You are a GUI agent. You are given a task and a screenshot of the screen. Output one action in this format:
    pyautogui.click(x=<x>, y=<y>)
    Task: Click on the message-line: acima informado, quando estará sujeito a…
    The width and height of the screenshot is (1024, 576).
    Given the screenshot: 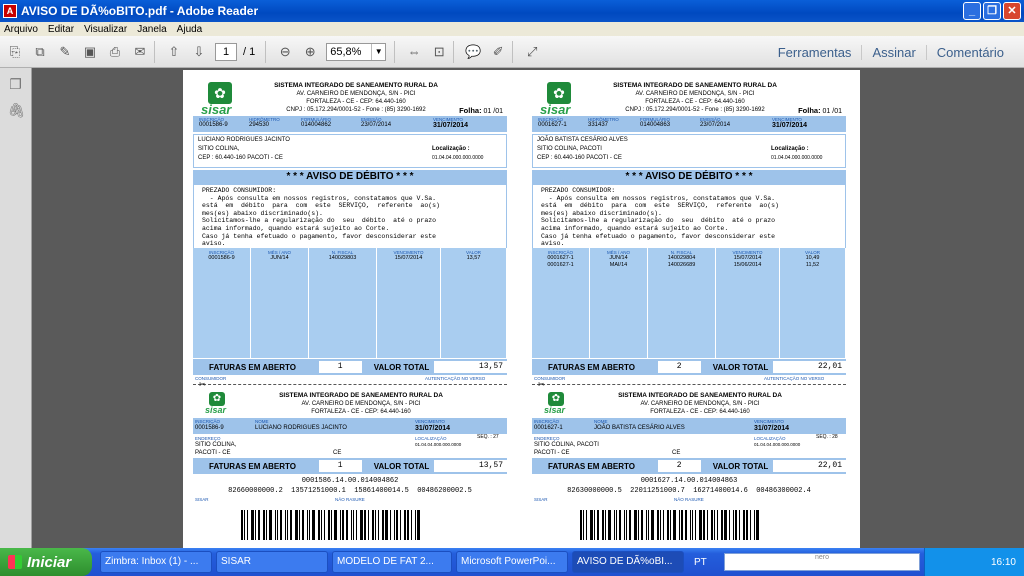 What is the action you would take?
    pyautogui.click(x=635, y=228)
    